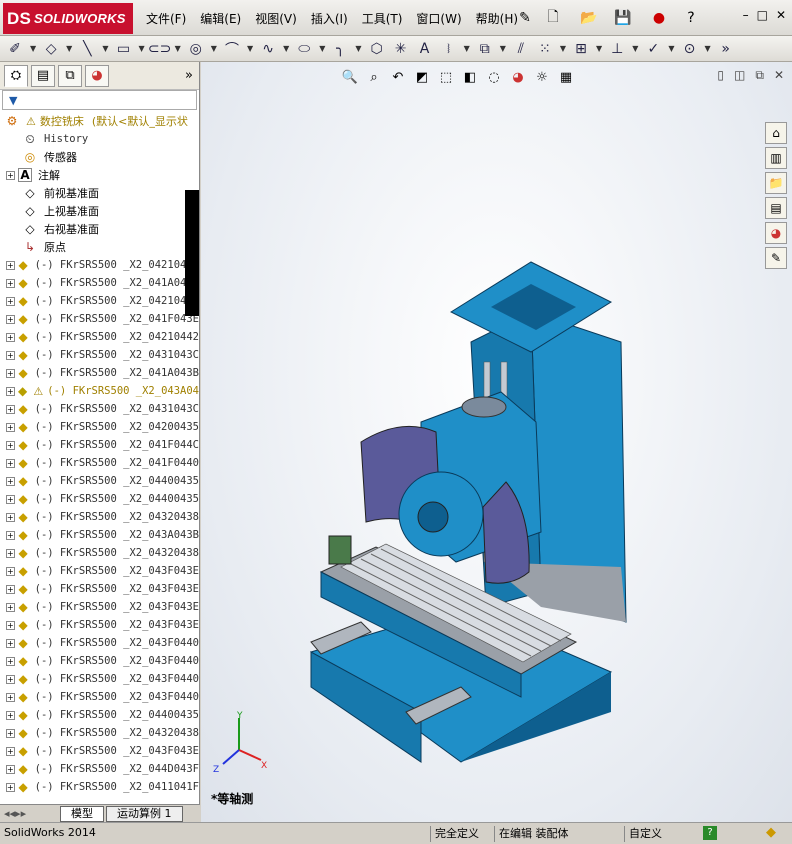  I want to click on tab-model: 模型, so click(82, 813).